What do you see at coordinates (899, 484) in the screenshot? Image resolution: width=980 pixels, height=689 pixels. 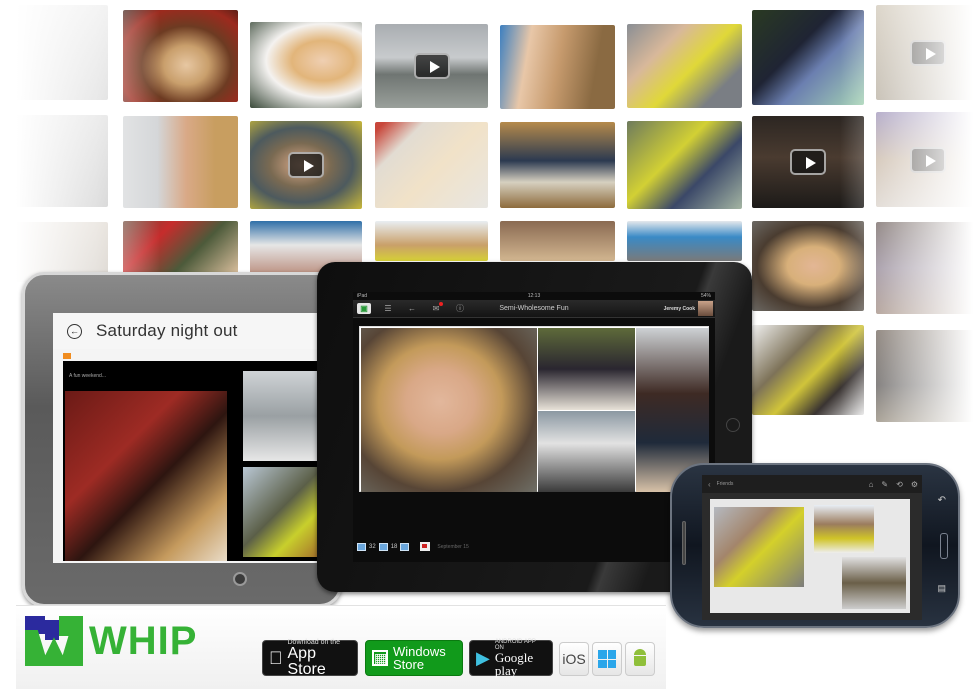 I see `share-icon: ⟲` at bounding box center [899, 484].